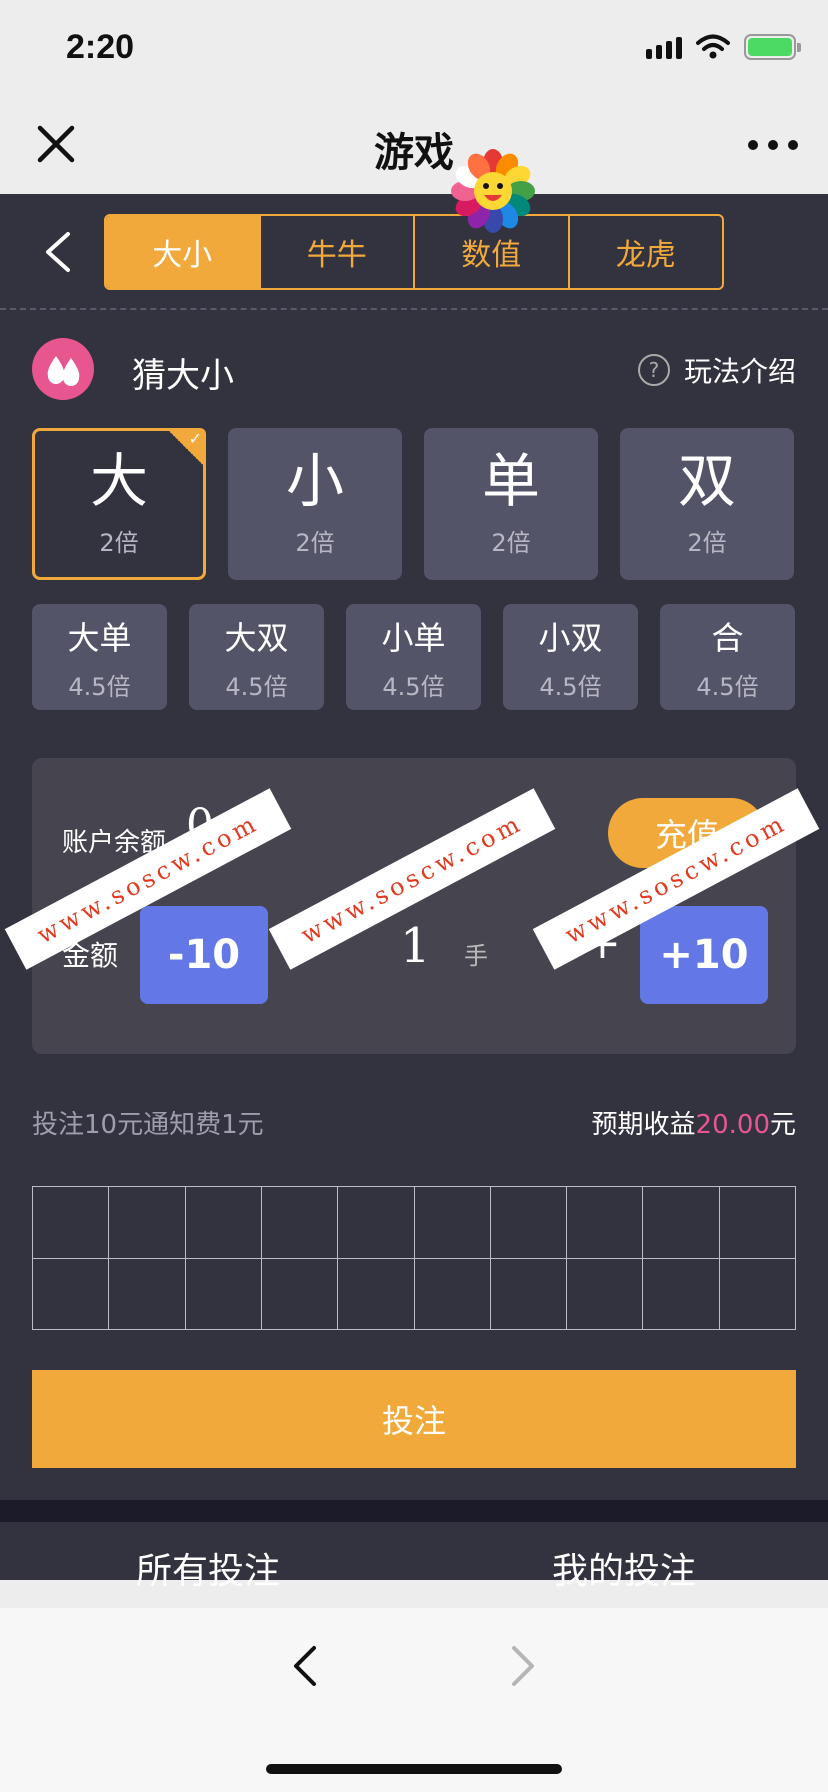 This screenshot has width=828, height=1792. Describe the element at coordinates (664, 47) in the screenshot. I see `signal-icon` at that location.